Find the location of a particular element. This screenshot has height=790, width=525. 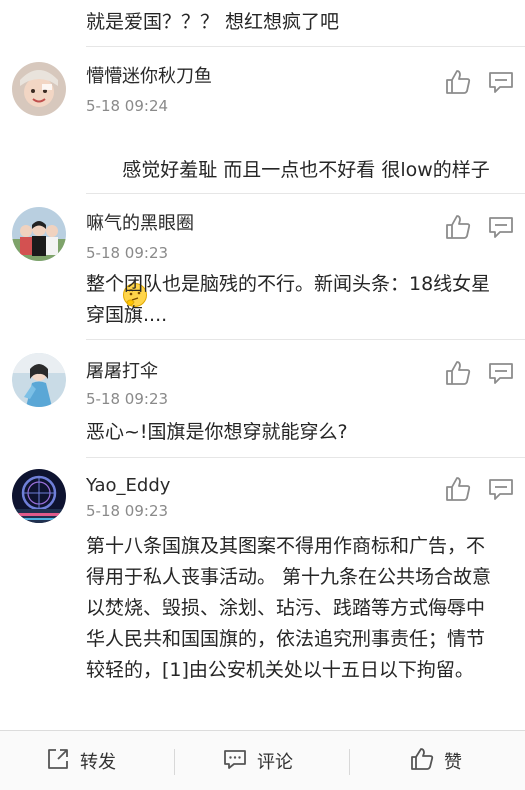

comment-button: 评论 is located at coordinates (258, 760).